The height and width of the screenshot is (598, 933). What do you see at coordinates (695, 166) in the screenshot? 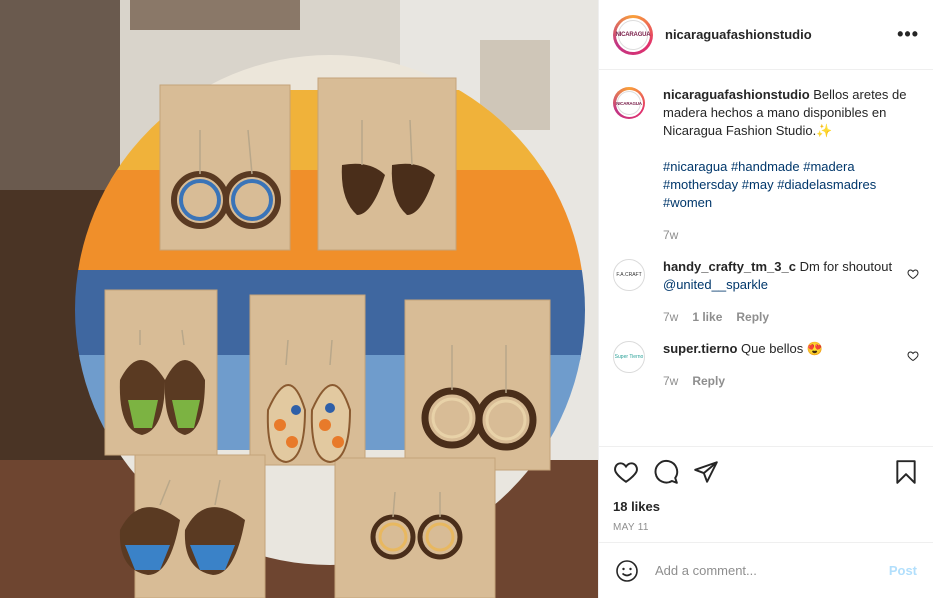
I see `hashtag: #nicaragua` at bounding box center [695, 166].